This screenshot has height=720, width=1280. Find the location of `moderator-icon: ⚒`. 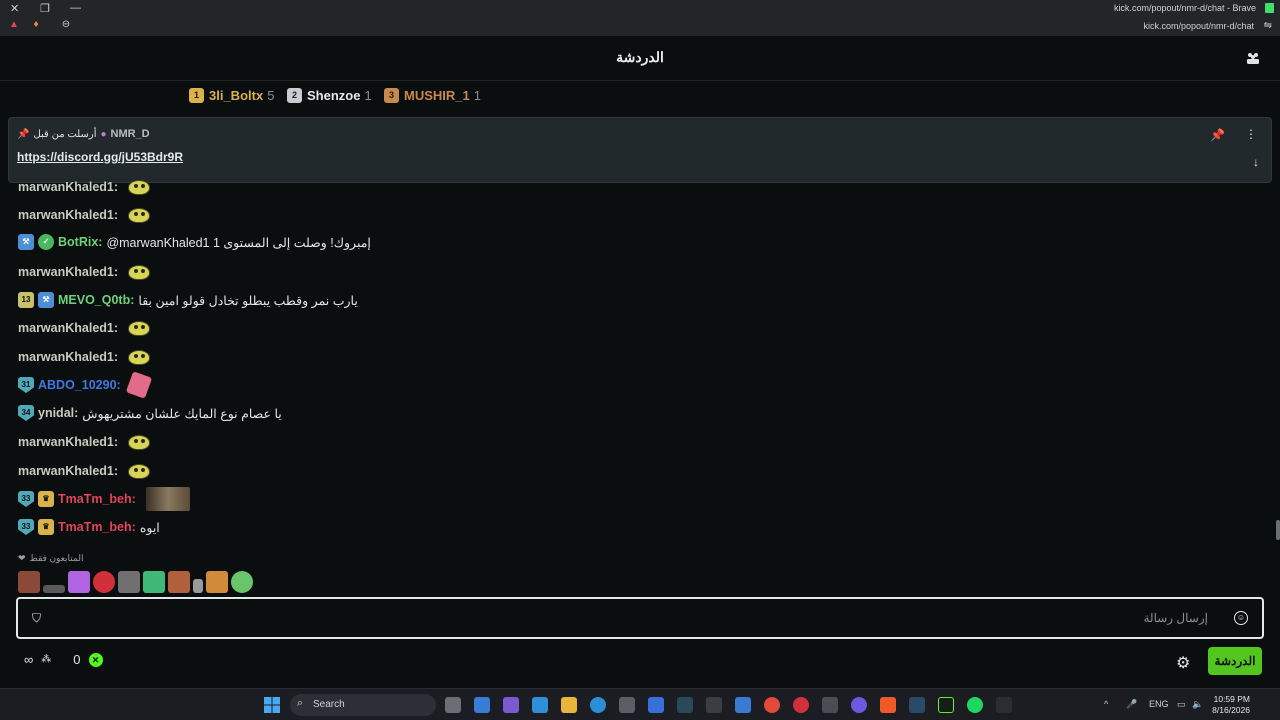

moderator-icon: ⚒ is located at coordinates (46, 300).